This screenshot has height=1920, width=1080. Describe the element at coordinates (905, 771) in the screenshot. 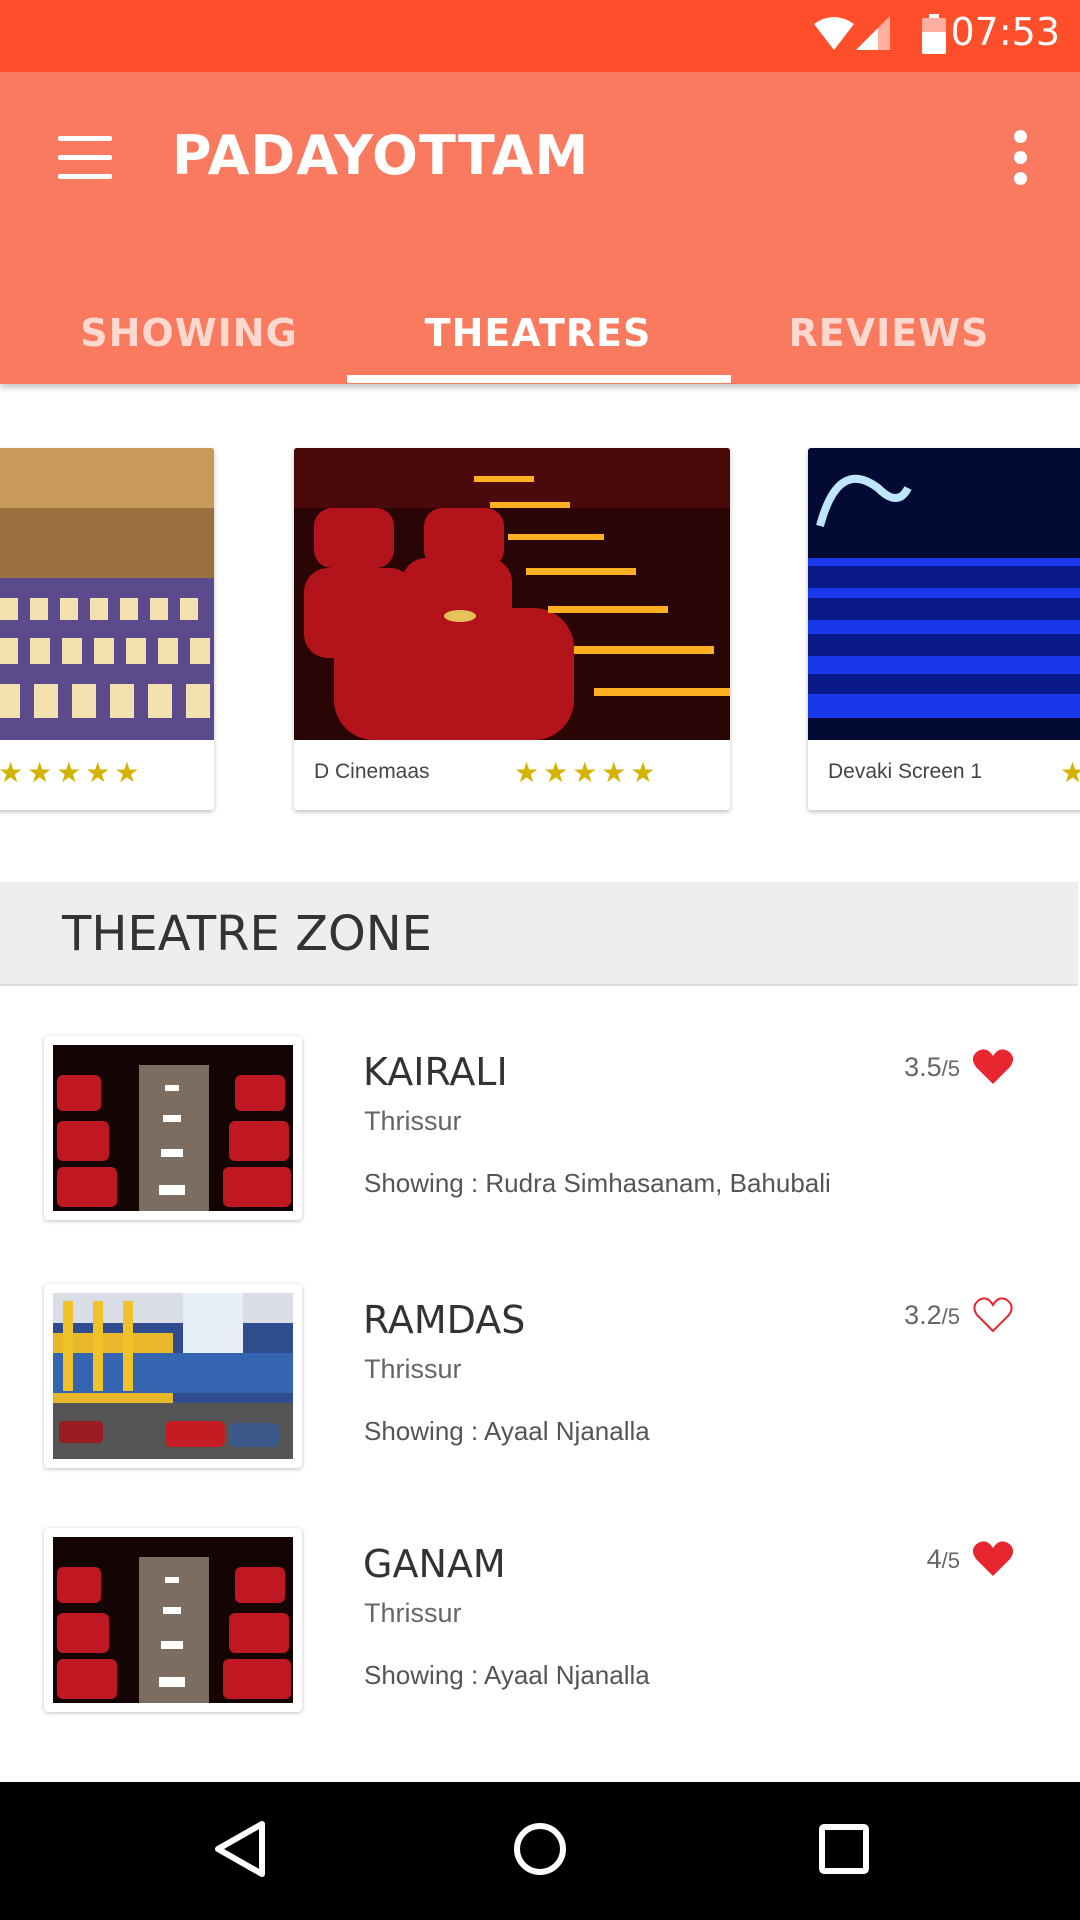

I see `featured-name: Devaki Screen 1` at that location.